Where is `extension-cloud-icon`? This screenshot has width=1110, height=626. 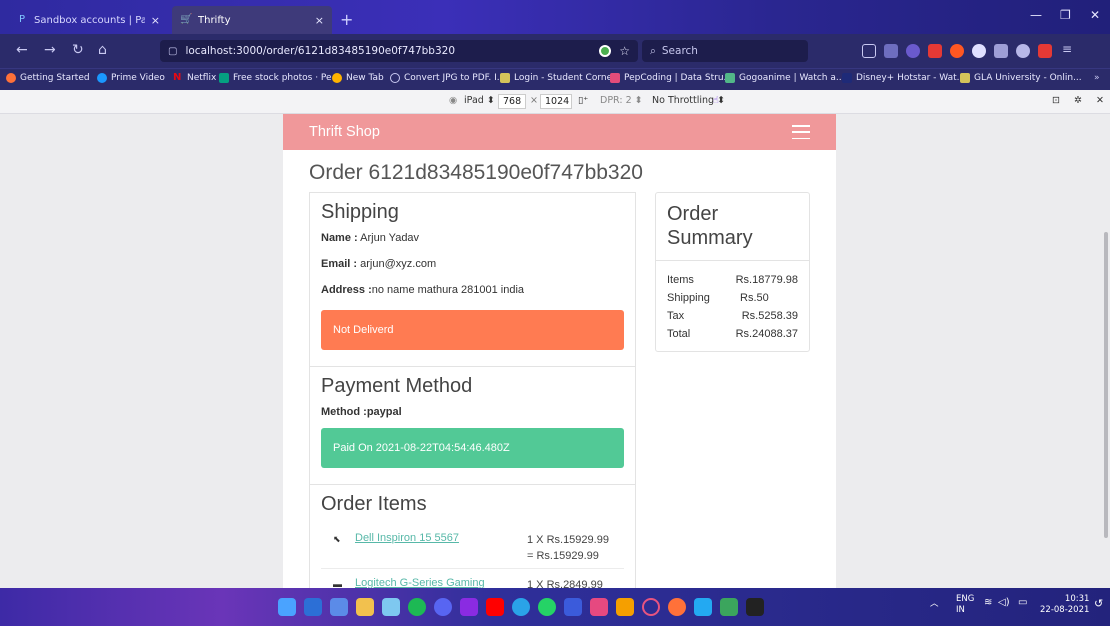 extension-cloud-icon is located at coordinates (979, 51).